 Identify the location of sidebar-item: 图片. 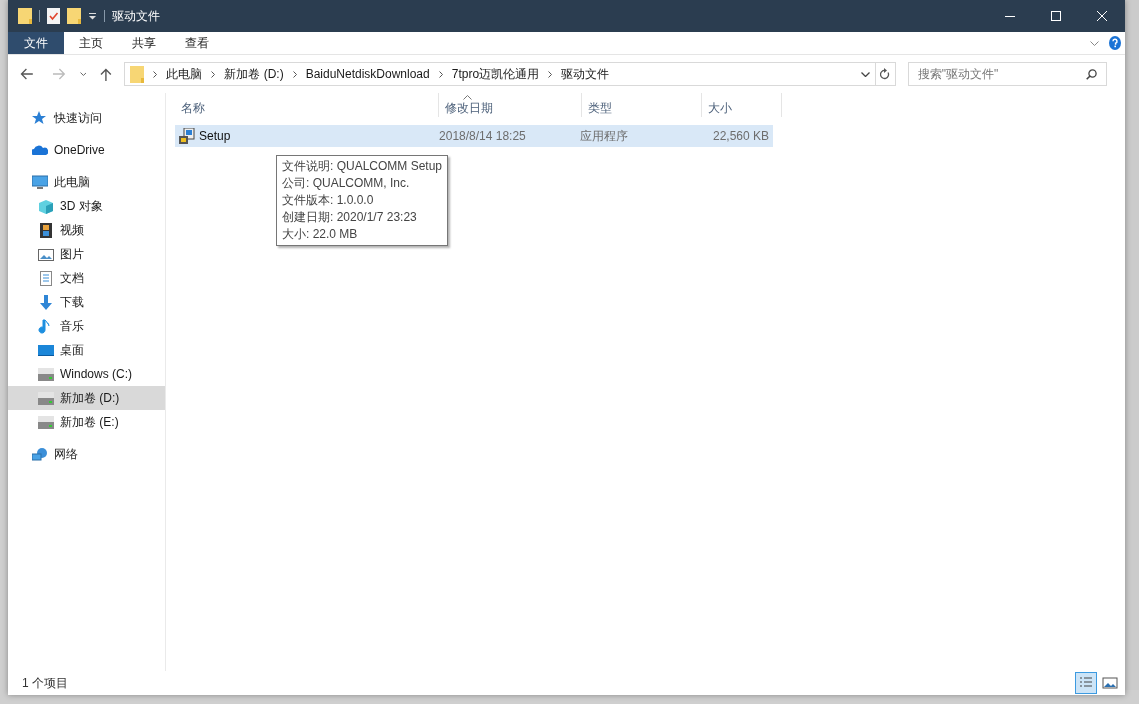
(86, 254).